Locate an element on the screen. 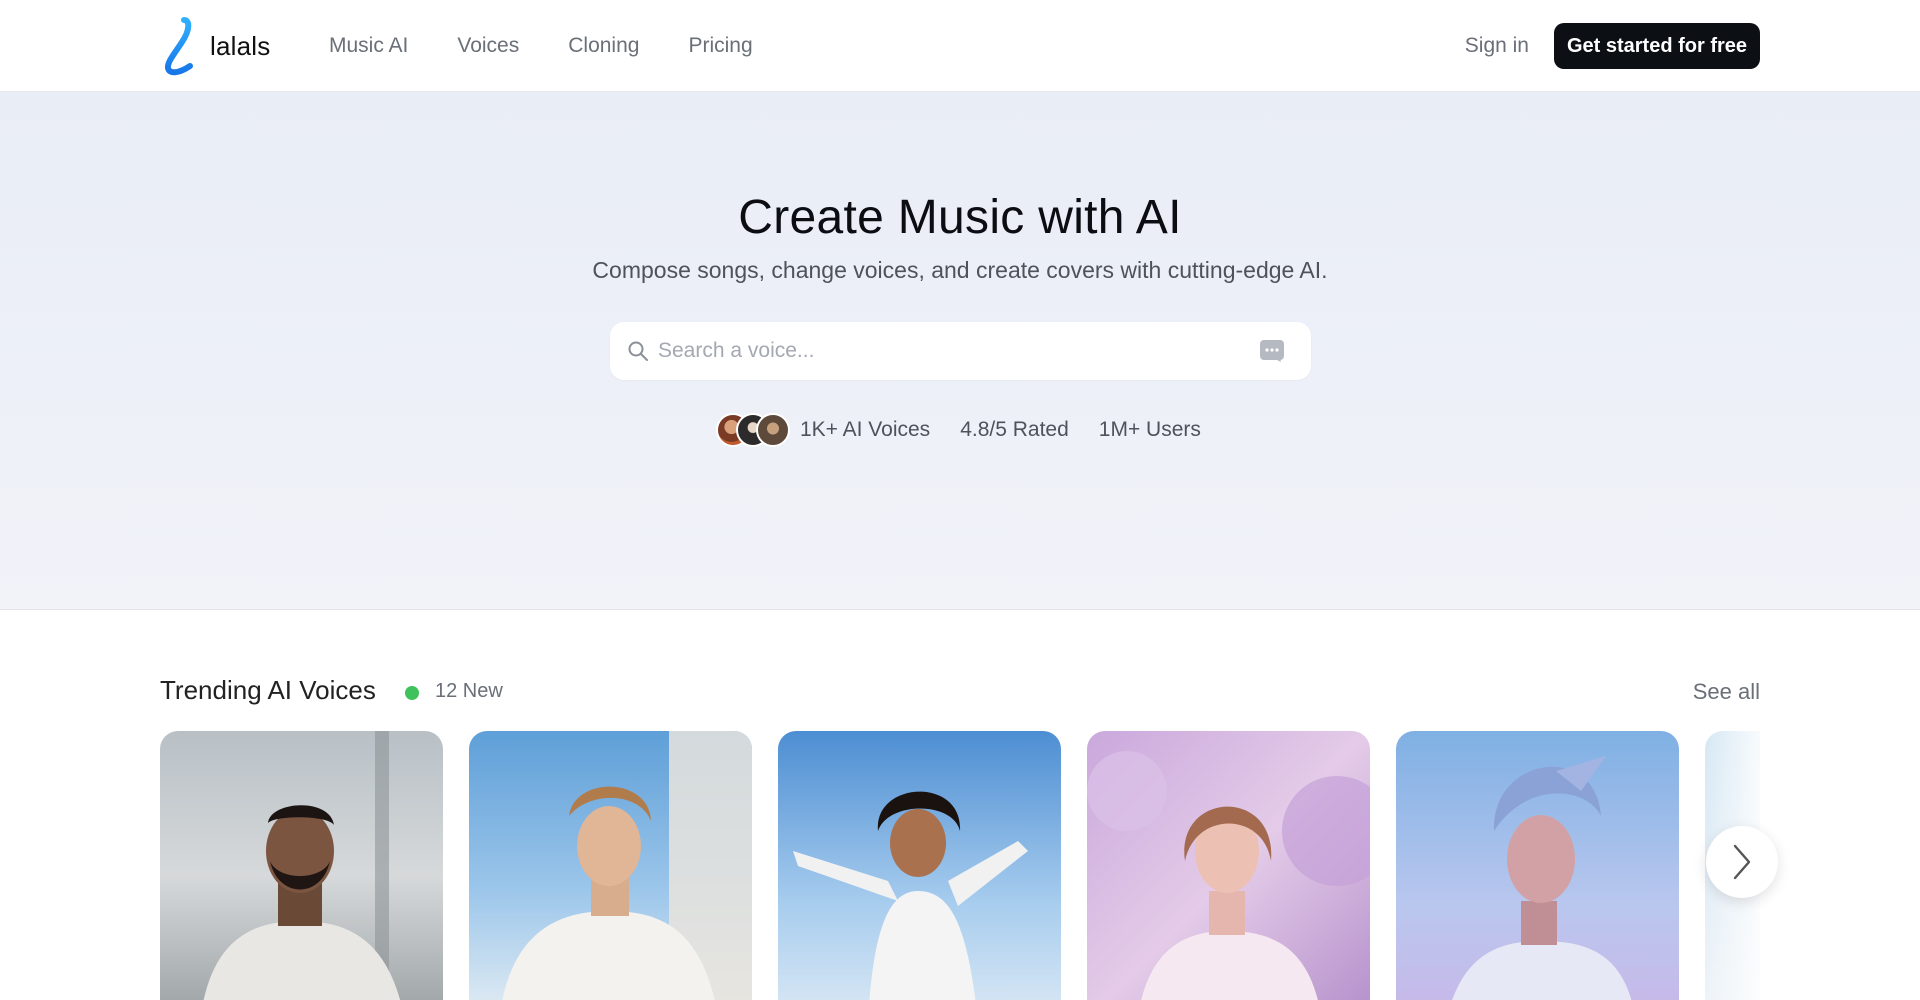  search-icon is located at coordinates (638, 351).